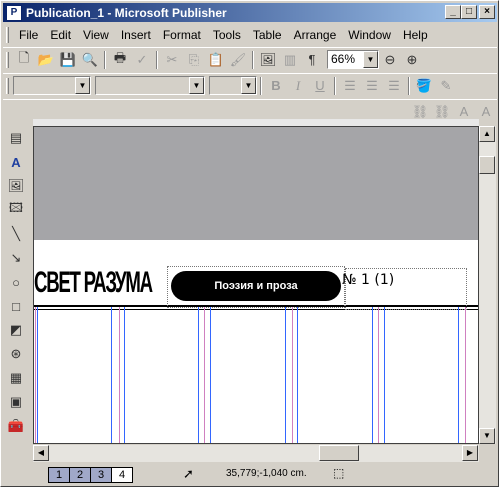  Describe the element at coordinates (90, 60) in the screenshot. I see `search-icon: 🔍` at that location.